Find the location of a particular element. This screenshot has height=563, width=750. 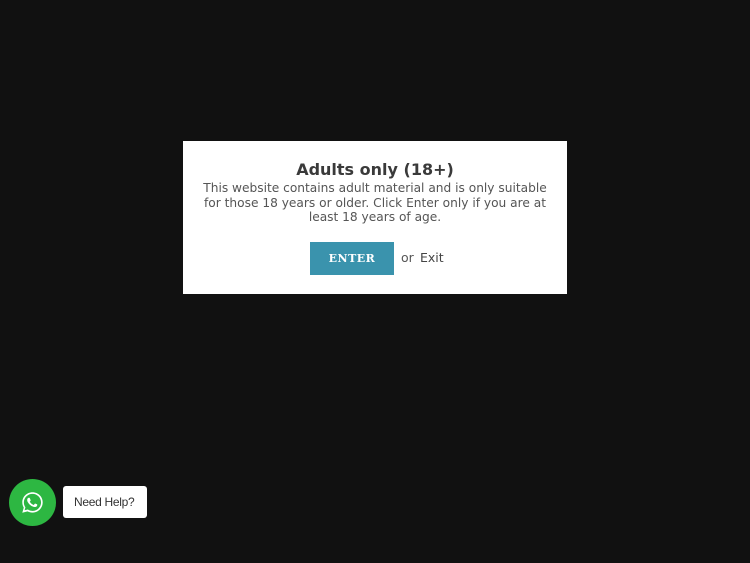

modal-title: Adults only (18+) is located at coordinates (375, 169).